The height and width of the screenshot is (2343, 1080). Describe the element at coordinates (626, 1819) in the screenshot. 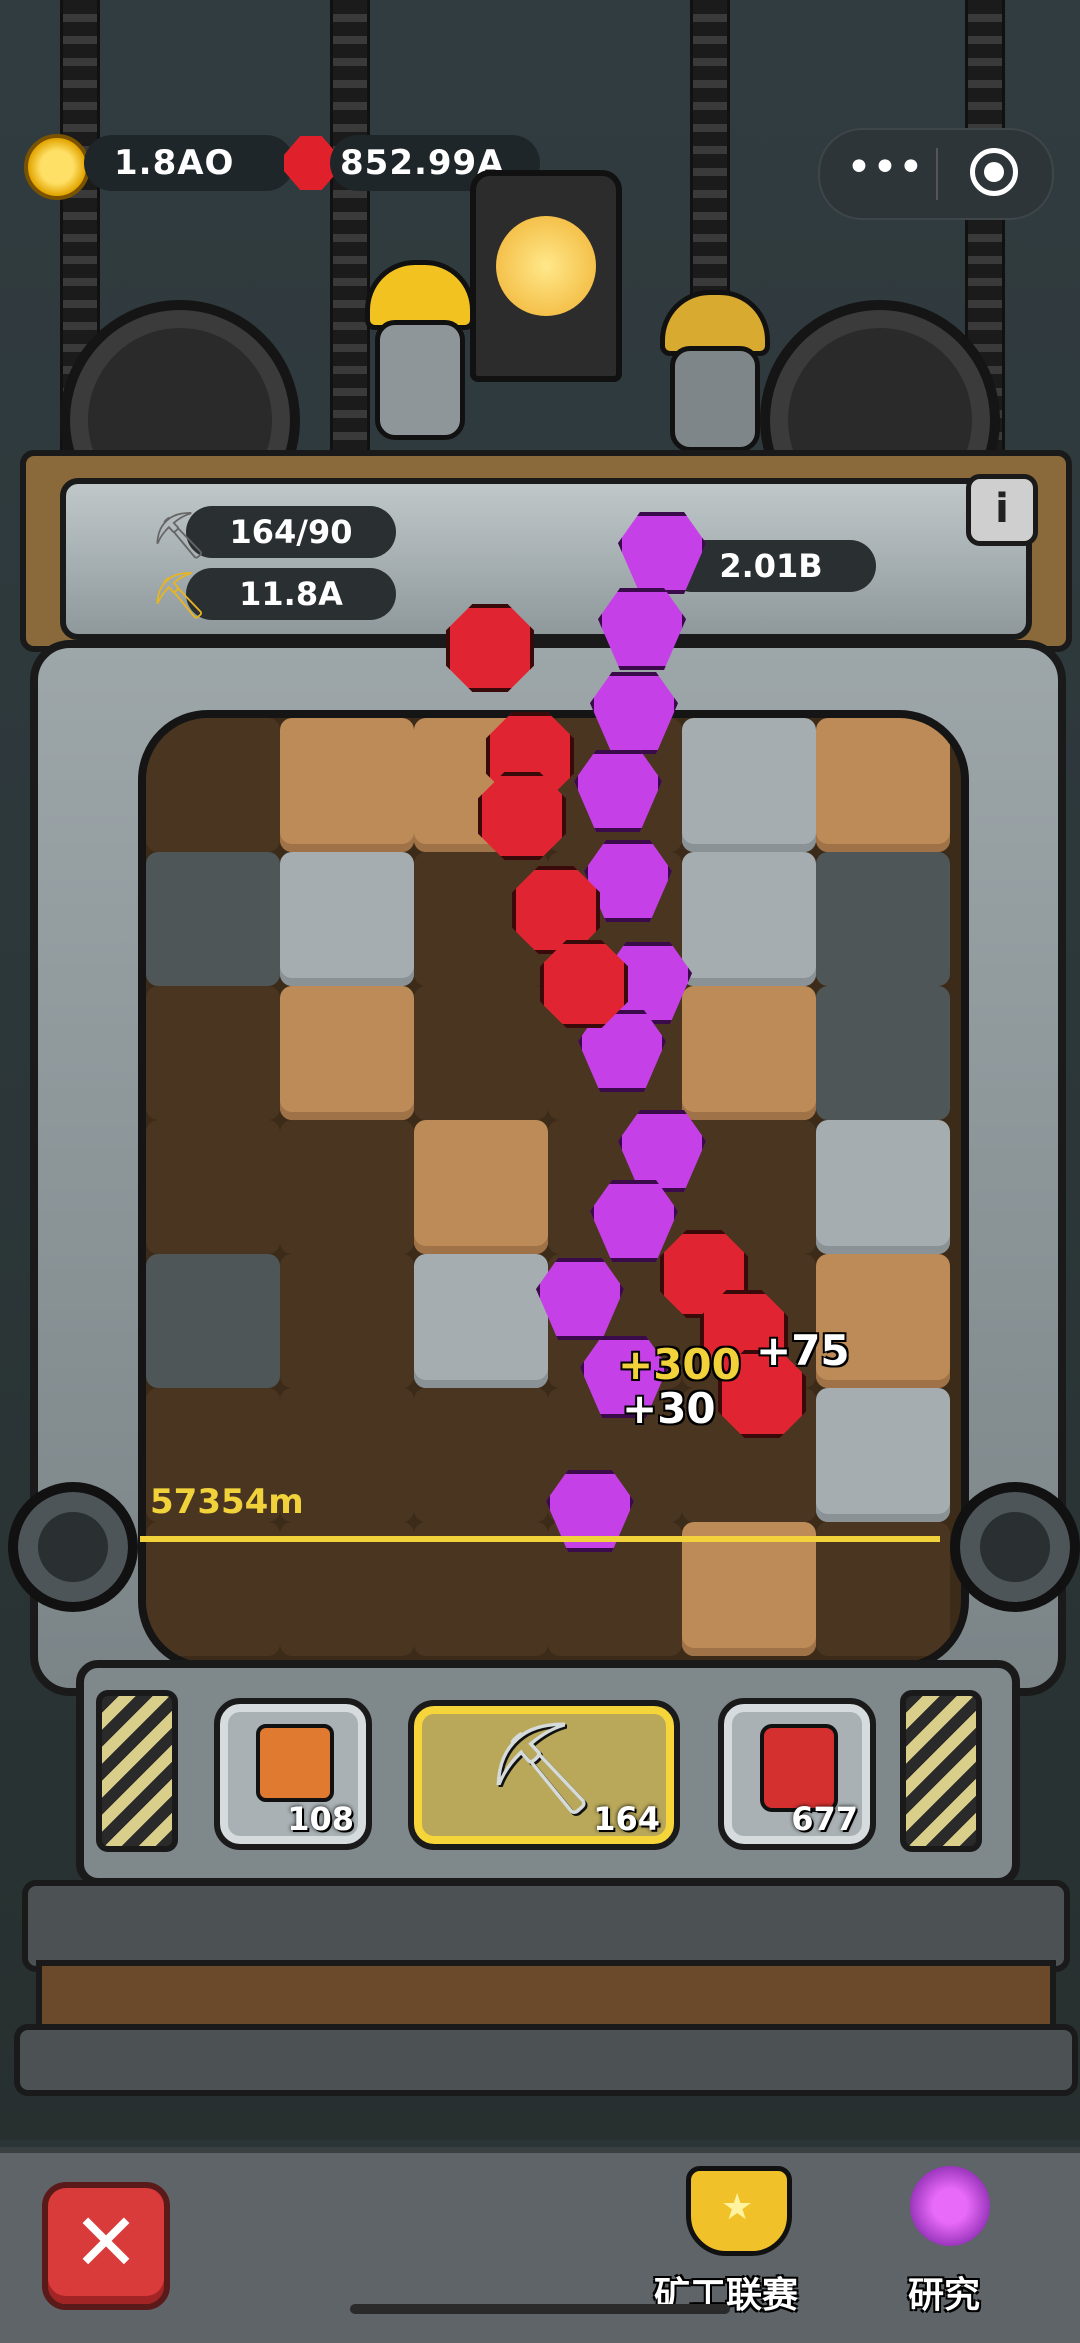

I see `pickaxe-count: 164` at that location.